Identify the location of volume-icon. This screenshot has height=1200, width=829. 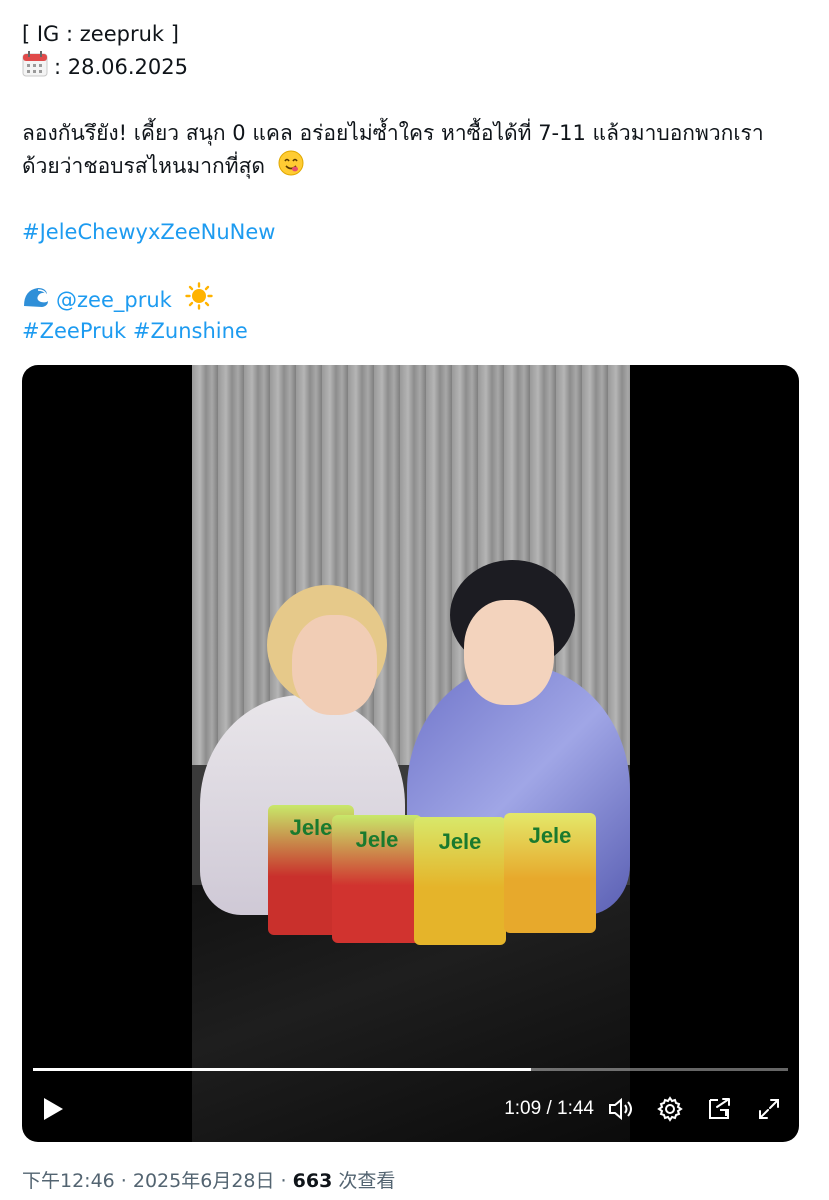
(621, 1111).